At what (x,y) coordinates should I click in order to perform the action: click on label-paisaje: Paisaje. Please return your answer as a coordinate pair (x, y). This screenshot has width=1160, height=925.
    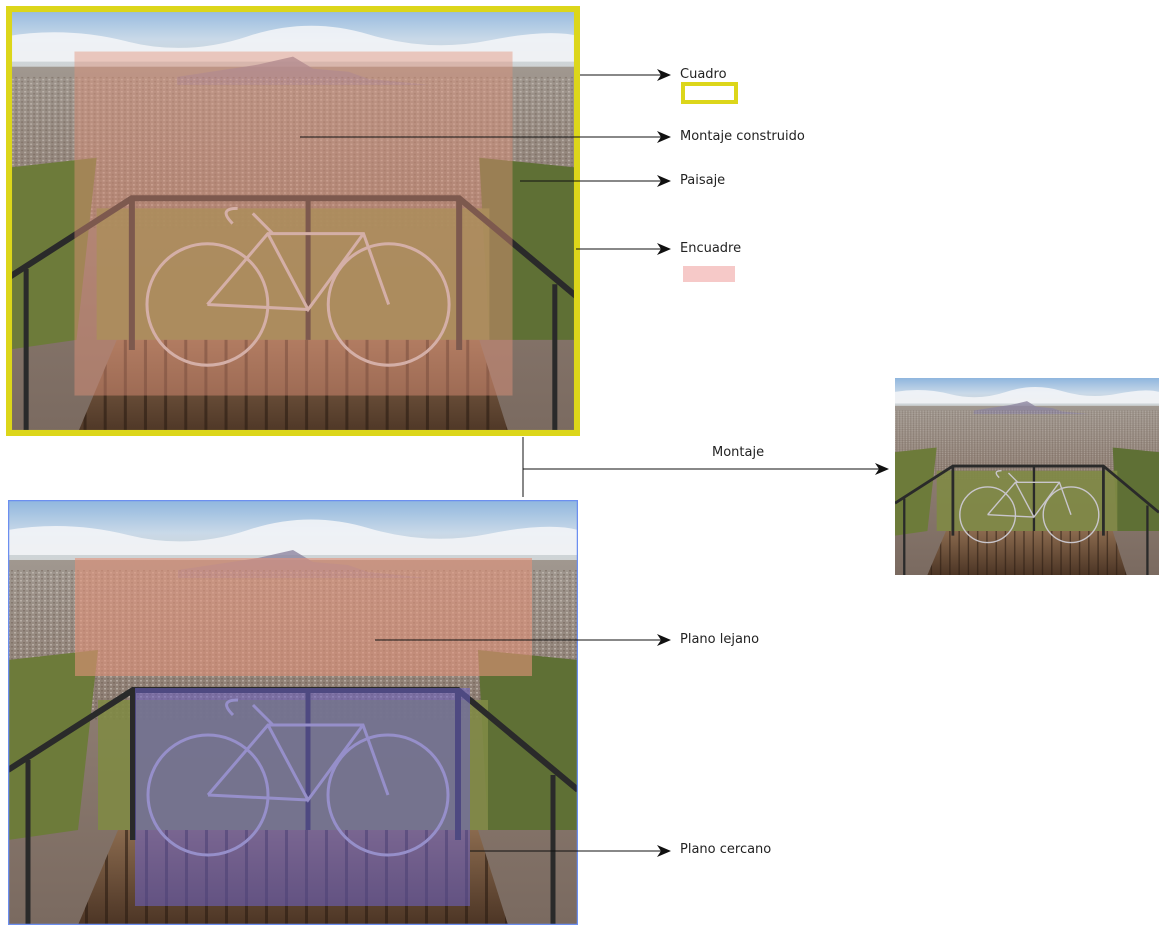
    Looking at the image, I should click on (703, 180).